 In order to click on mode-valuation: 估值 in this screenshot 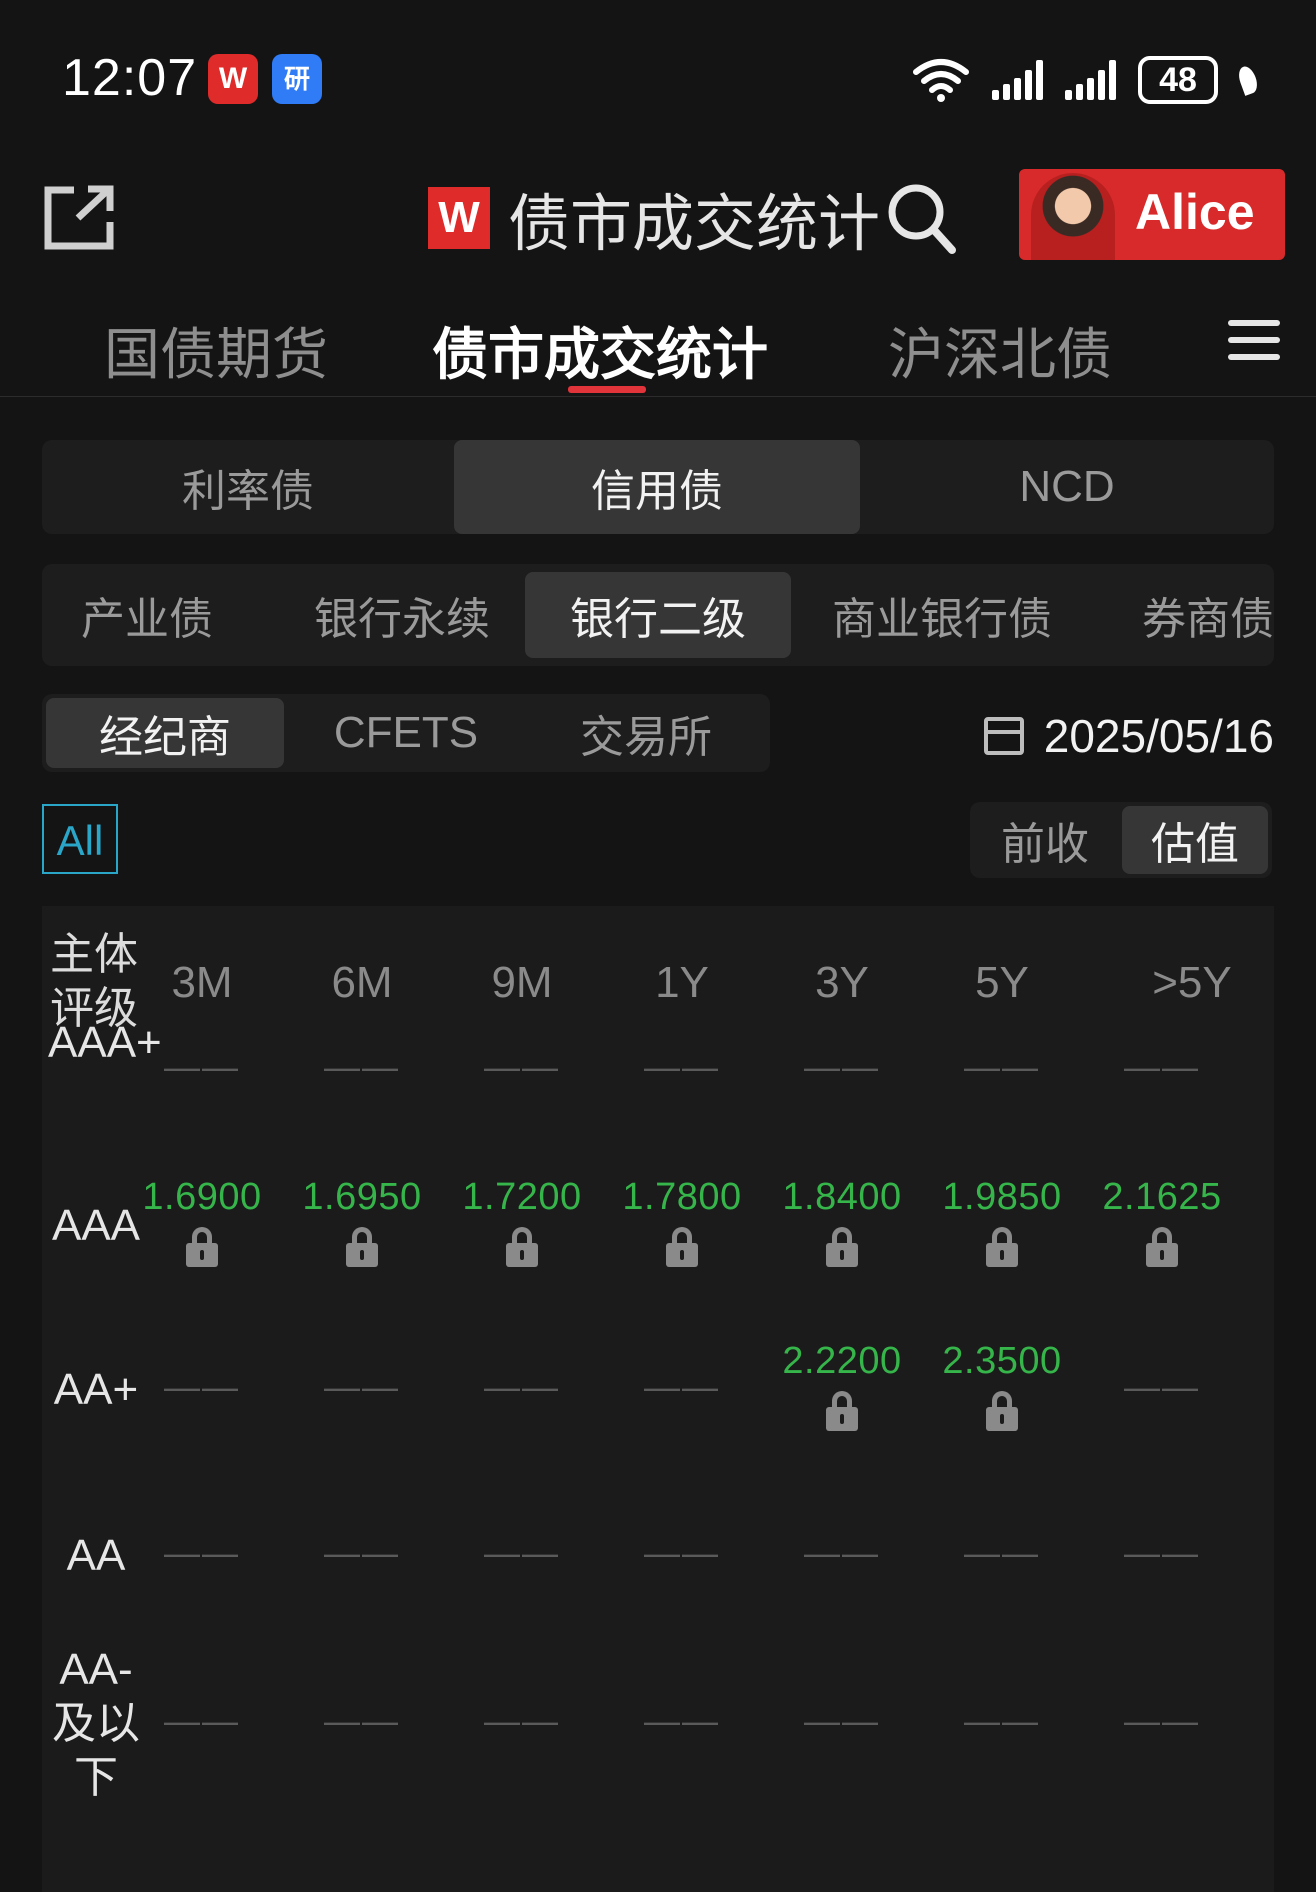, I will do `click(1195, 840)`.